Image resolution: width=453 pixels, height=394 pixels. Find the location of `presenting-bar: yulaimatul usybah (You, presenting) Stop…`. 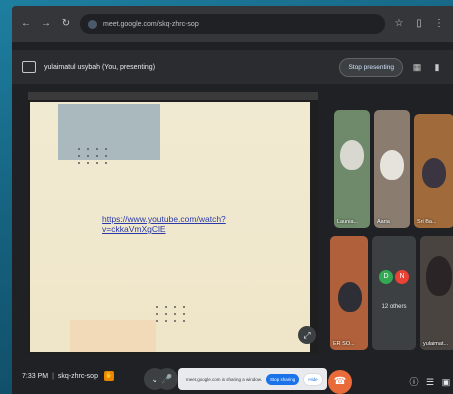

presenting-bar: yulaimatul usybah (You, presenting) Stop… is located at coordinates (232, 67).